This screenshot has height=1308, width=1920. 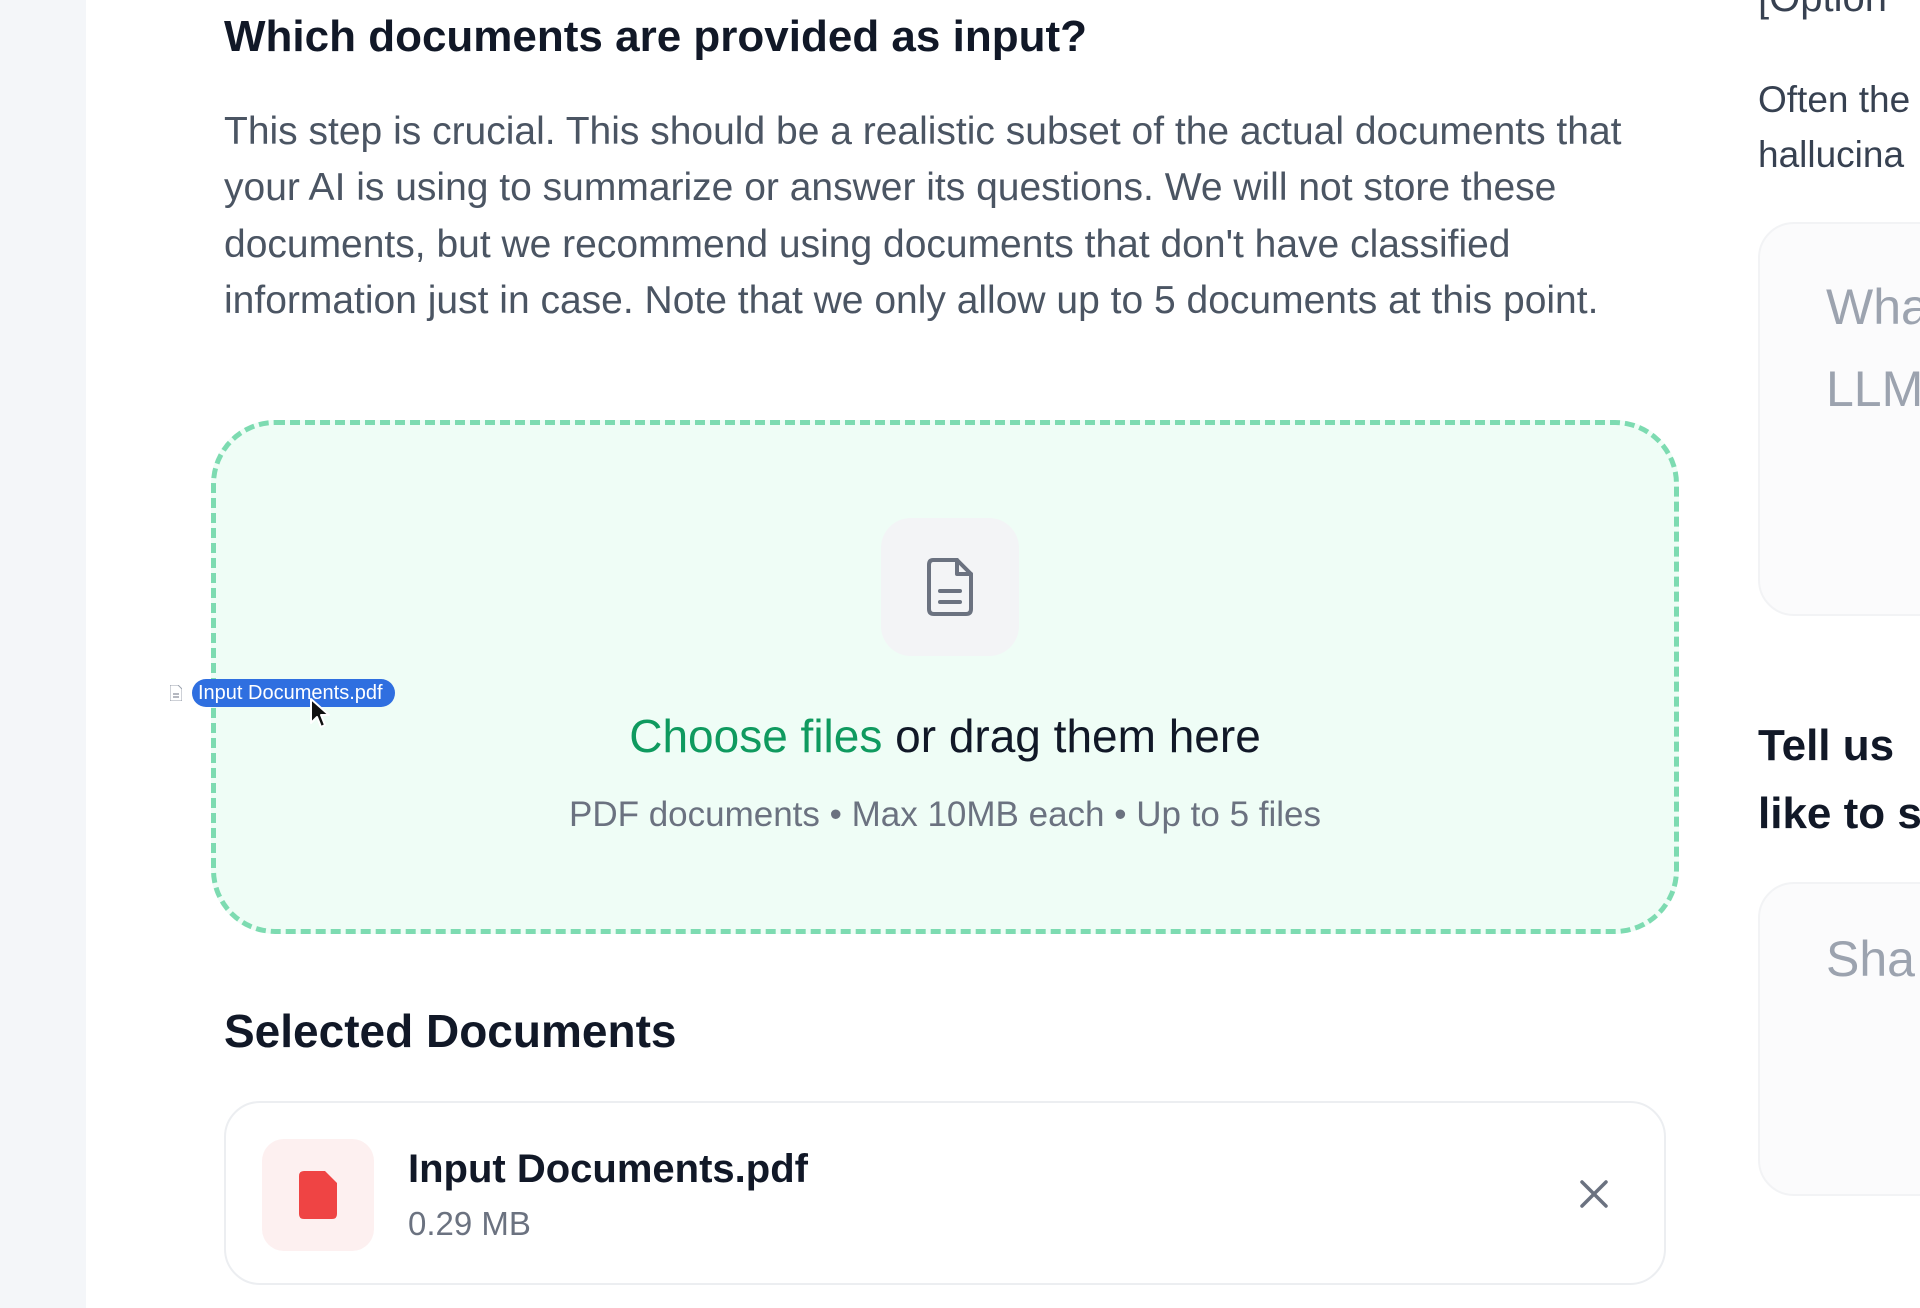 I want to click on dropzone-headline: Choose files or drag them here, so click(x=945, y=736).